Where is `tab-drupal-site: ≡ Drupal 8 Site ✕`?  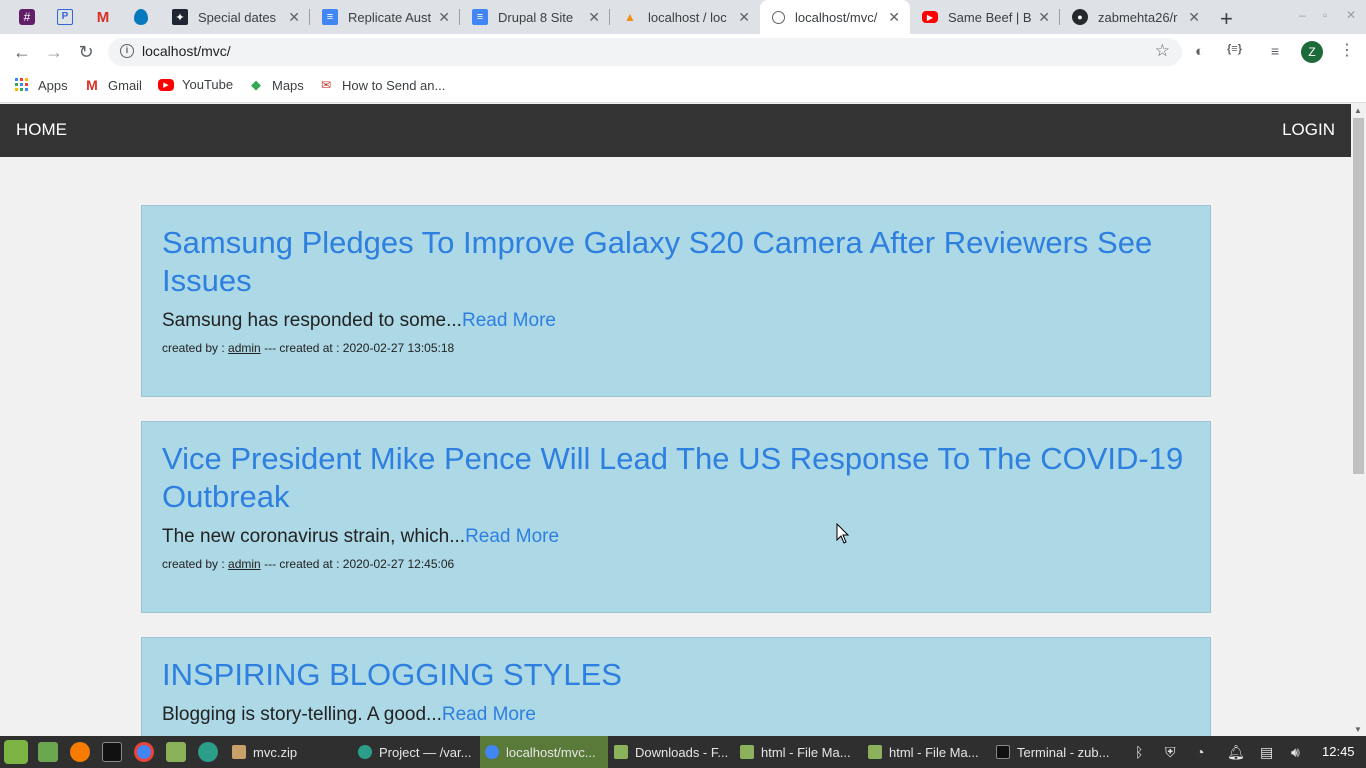 tab-drupal-site: ≡ Drupal 8 Site ✕ is located at coordinates (535, 17).